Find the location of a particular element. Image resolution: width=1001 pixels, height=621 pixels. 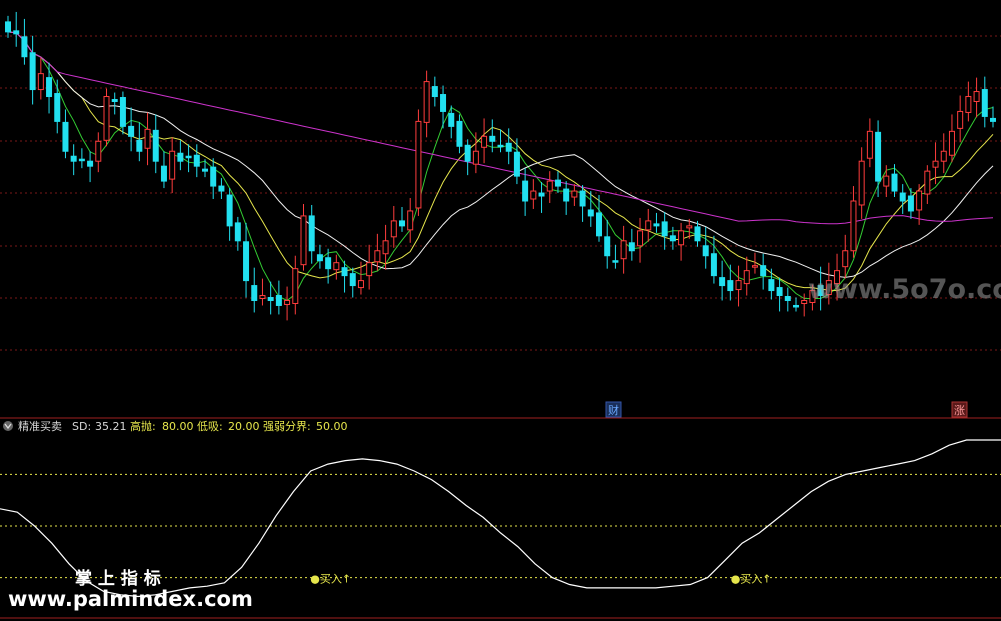

field-sd-label: SD: is located at coordinates (81, 426).